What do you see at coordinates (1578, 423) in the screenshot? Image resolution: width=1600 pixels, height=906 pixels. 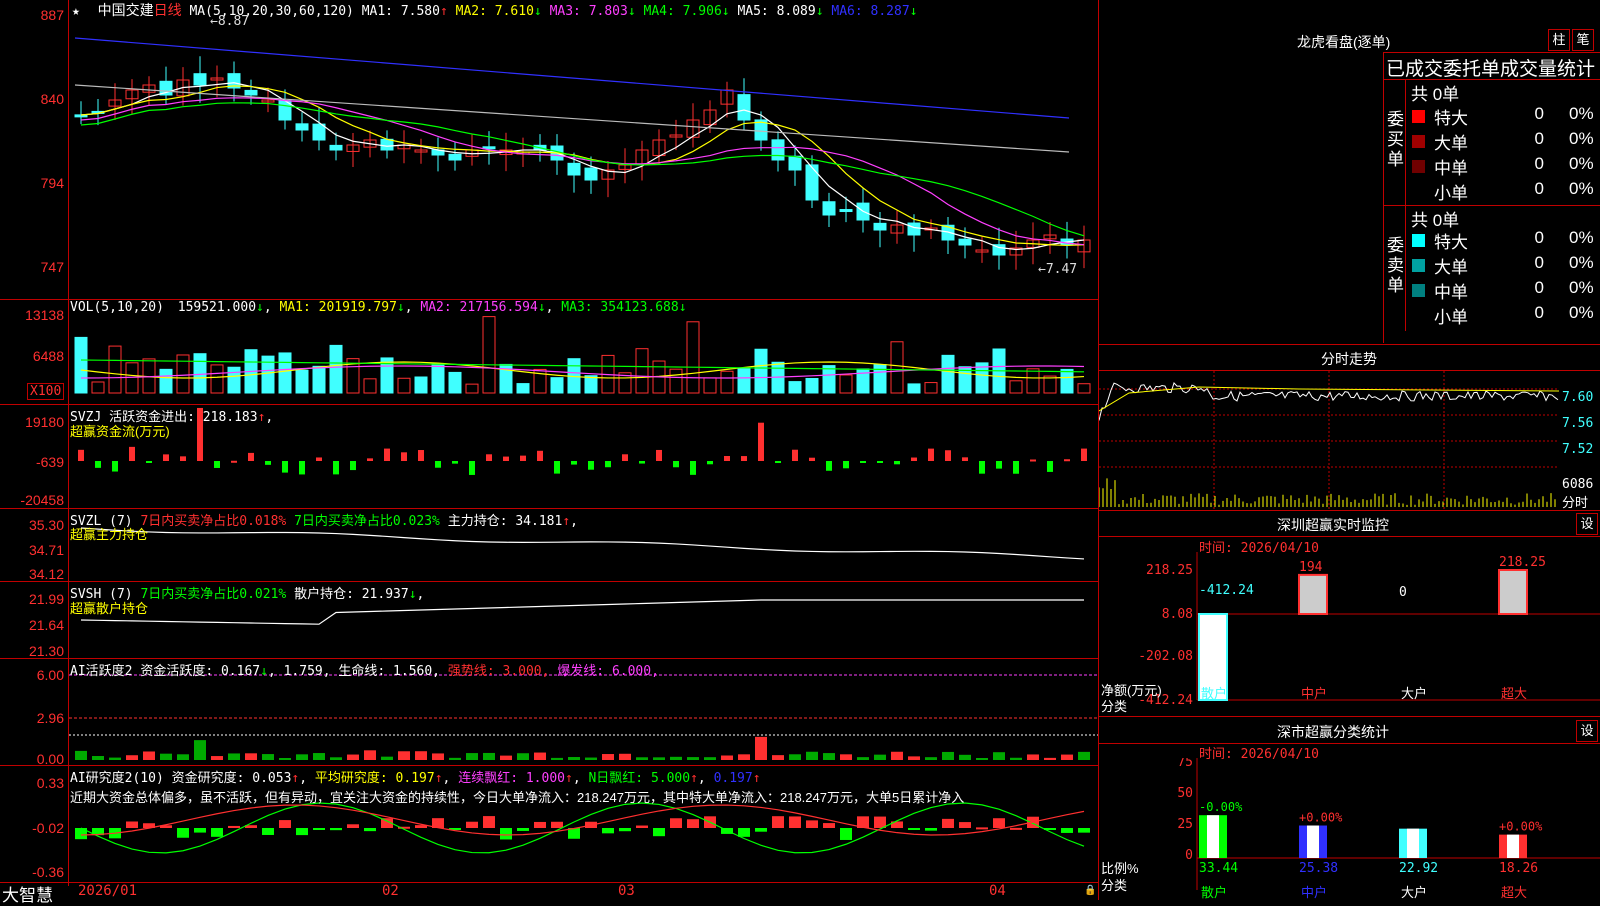 I see `minute-tick: 7.56` at bounding box center [1578, 423].